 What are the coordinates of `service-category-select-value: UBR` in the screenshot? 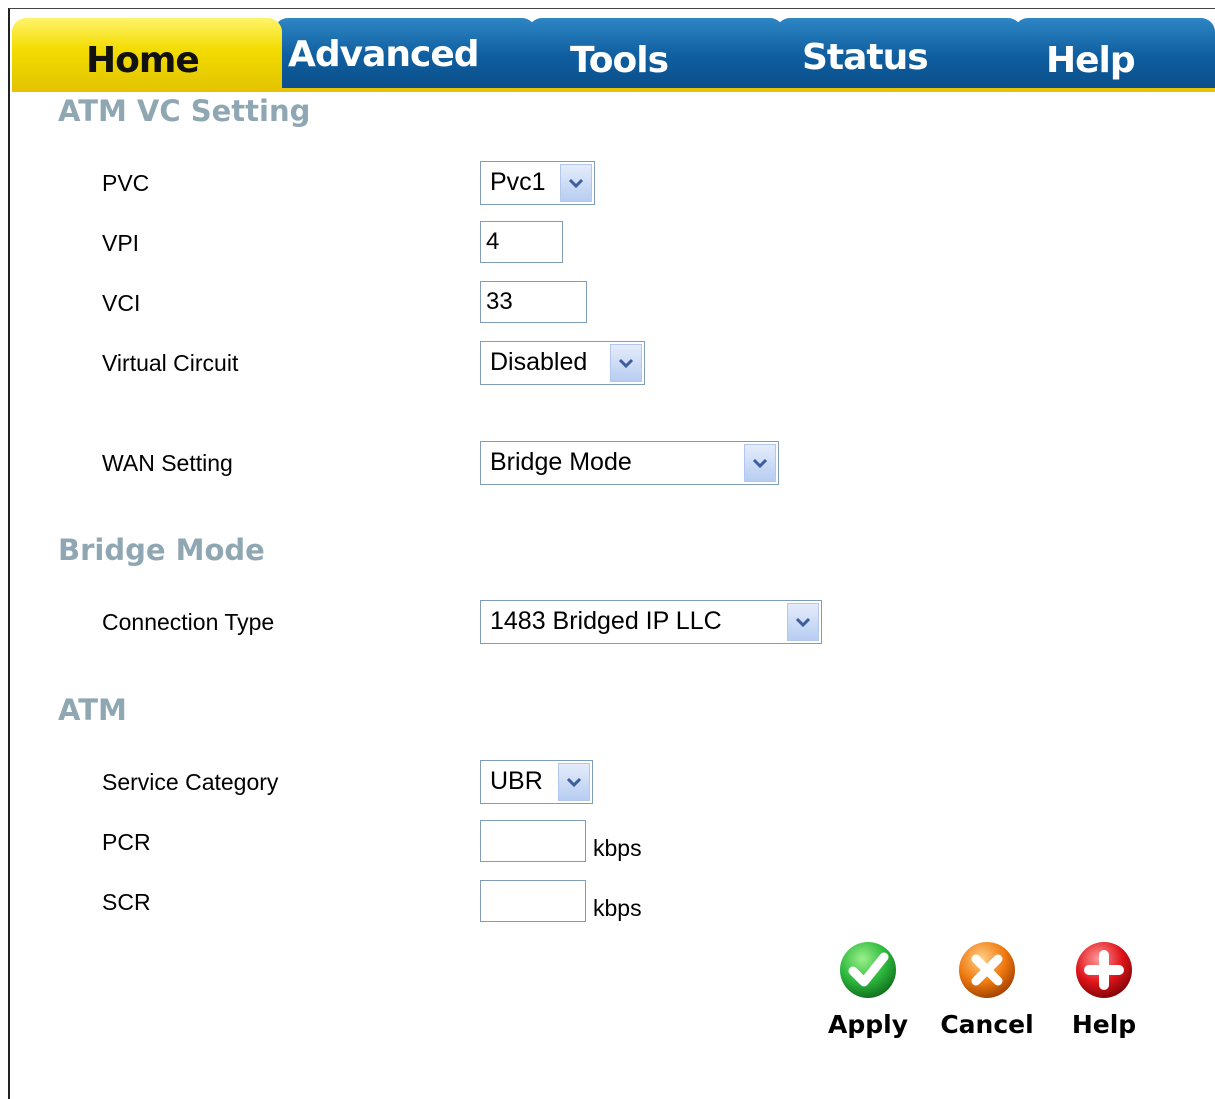 It's located at (516, 781).